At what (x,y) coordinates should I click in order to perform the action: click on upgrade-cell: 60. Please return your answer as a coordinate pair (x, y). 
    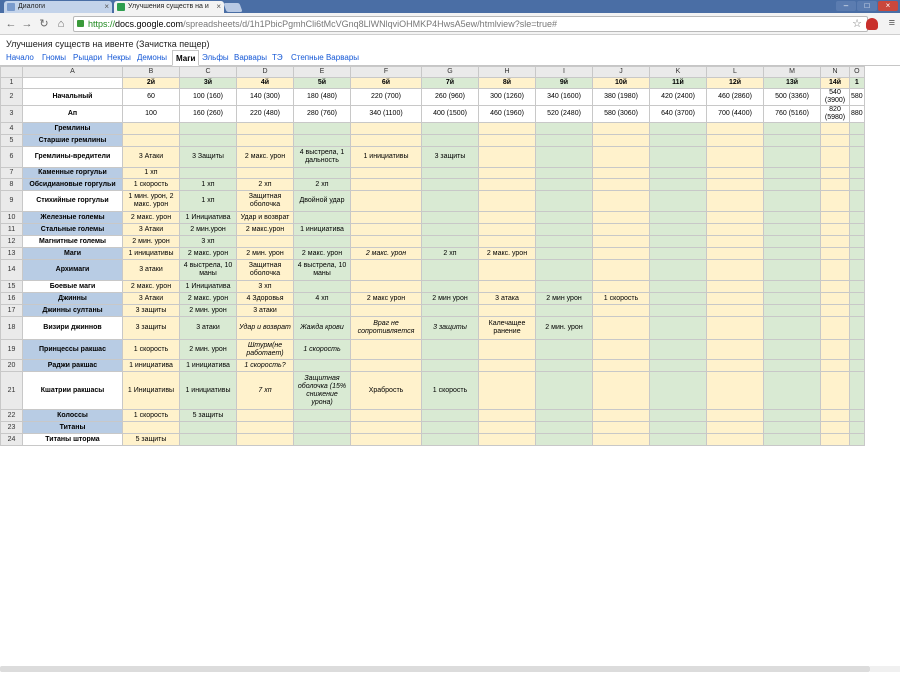
    Looking at the image, I should click on (151, 97).